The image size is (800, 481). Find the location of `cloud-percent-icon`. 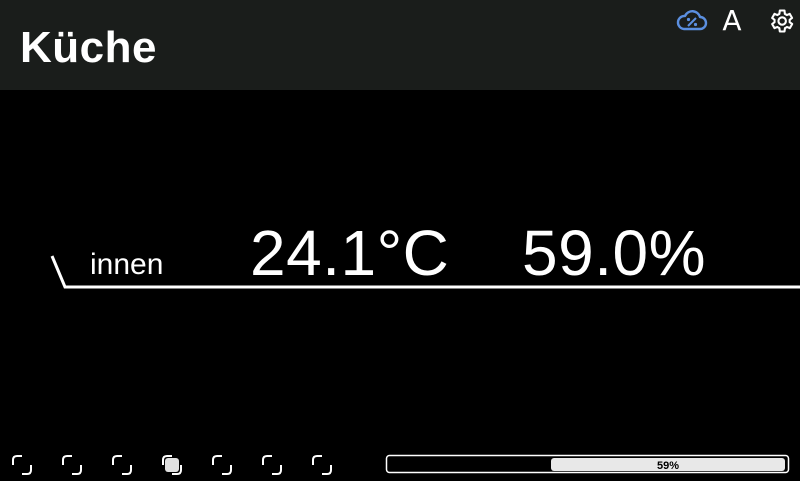

cloud-percent-icon is located at coordinates (692, 21).